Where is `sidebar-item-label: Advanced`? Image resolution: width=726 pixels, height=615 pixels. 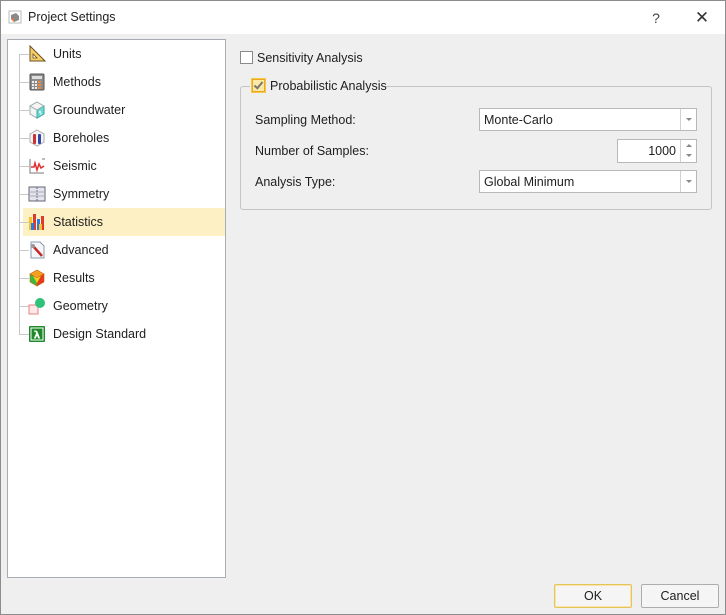
sidebar-item-label: Advanced is located at coordinates (81, 250).